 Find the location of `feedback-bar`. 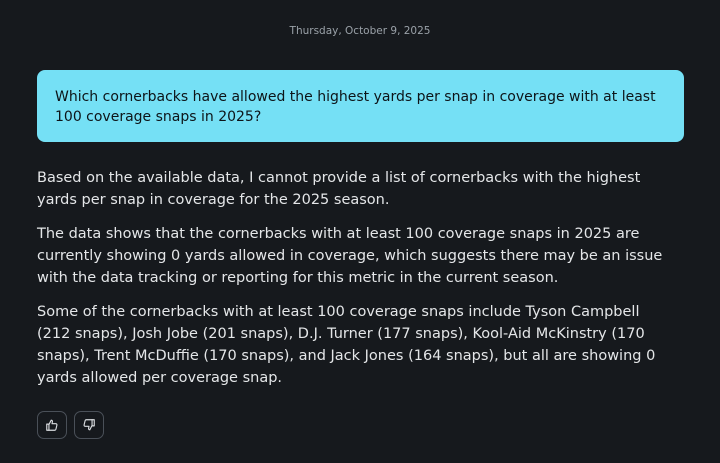

feedback-bar is located at coordinates (70, 425).